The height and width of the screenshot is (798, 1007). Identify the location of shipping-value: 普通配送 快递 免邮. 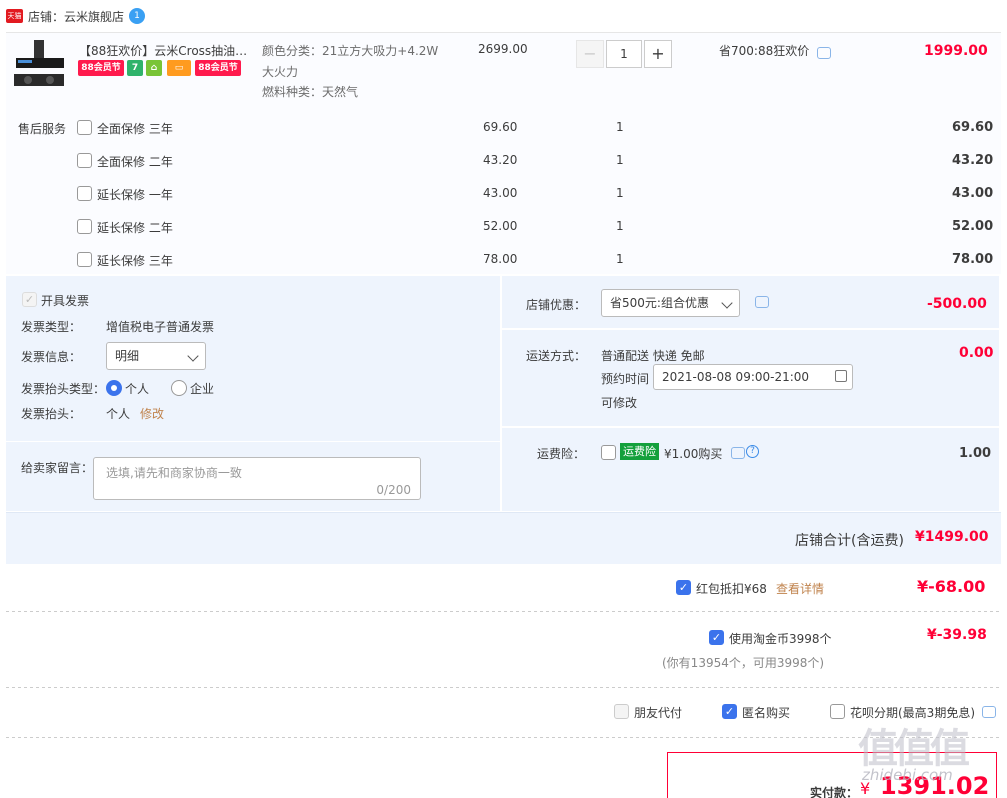
(653, 356).